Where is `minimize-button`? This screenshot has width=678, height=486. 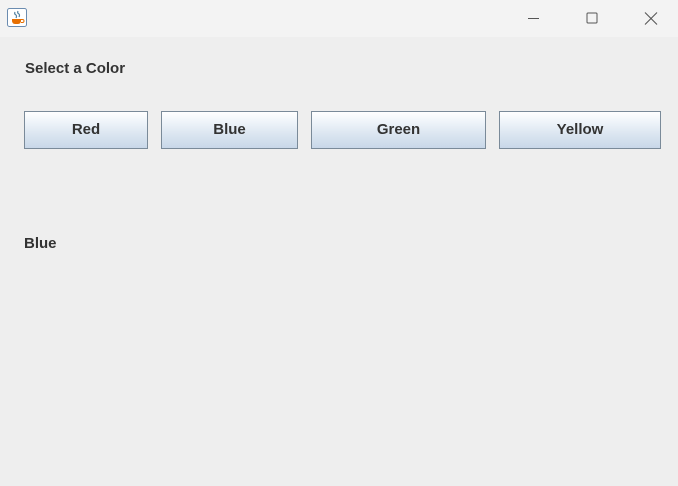 minimize-button is located at coordinates (534, 18).